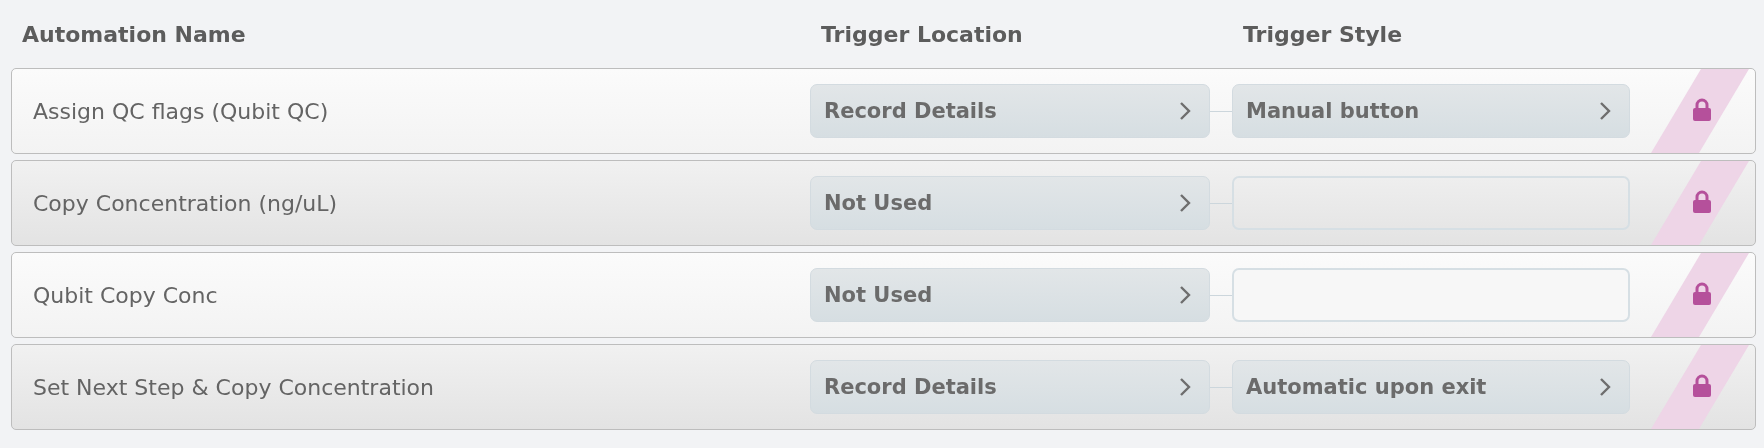 The height and width of the screenshot is (448, 1764). What do you see at coordinates (1431, 387) in the screenshot?
I see `trigger-style-button: Automatic upon exit` at bounding box center [1431, 387].